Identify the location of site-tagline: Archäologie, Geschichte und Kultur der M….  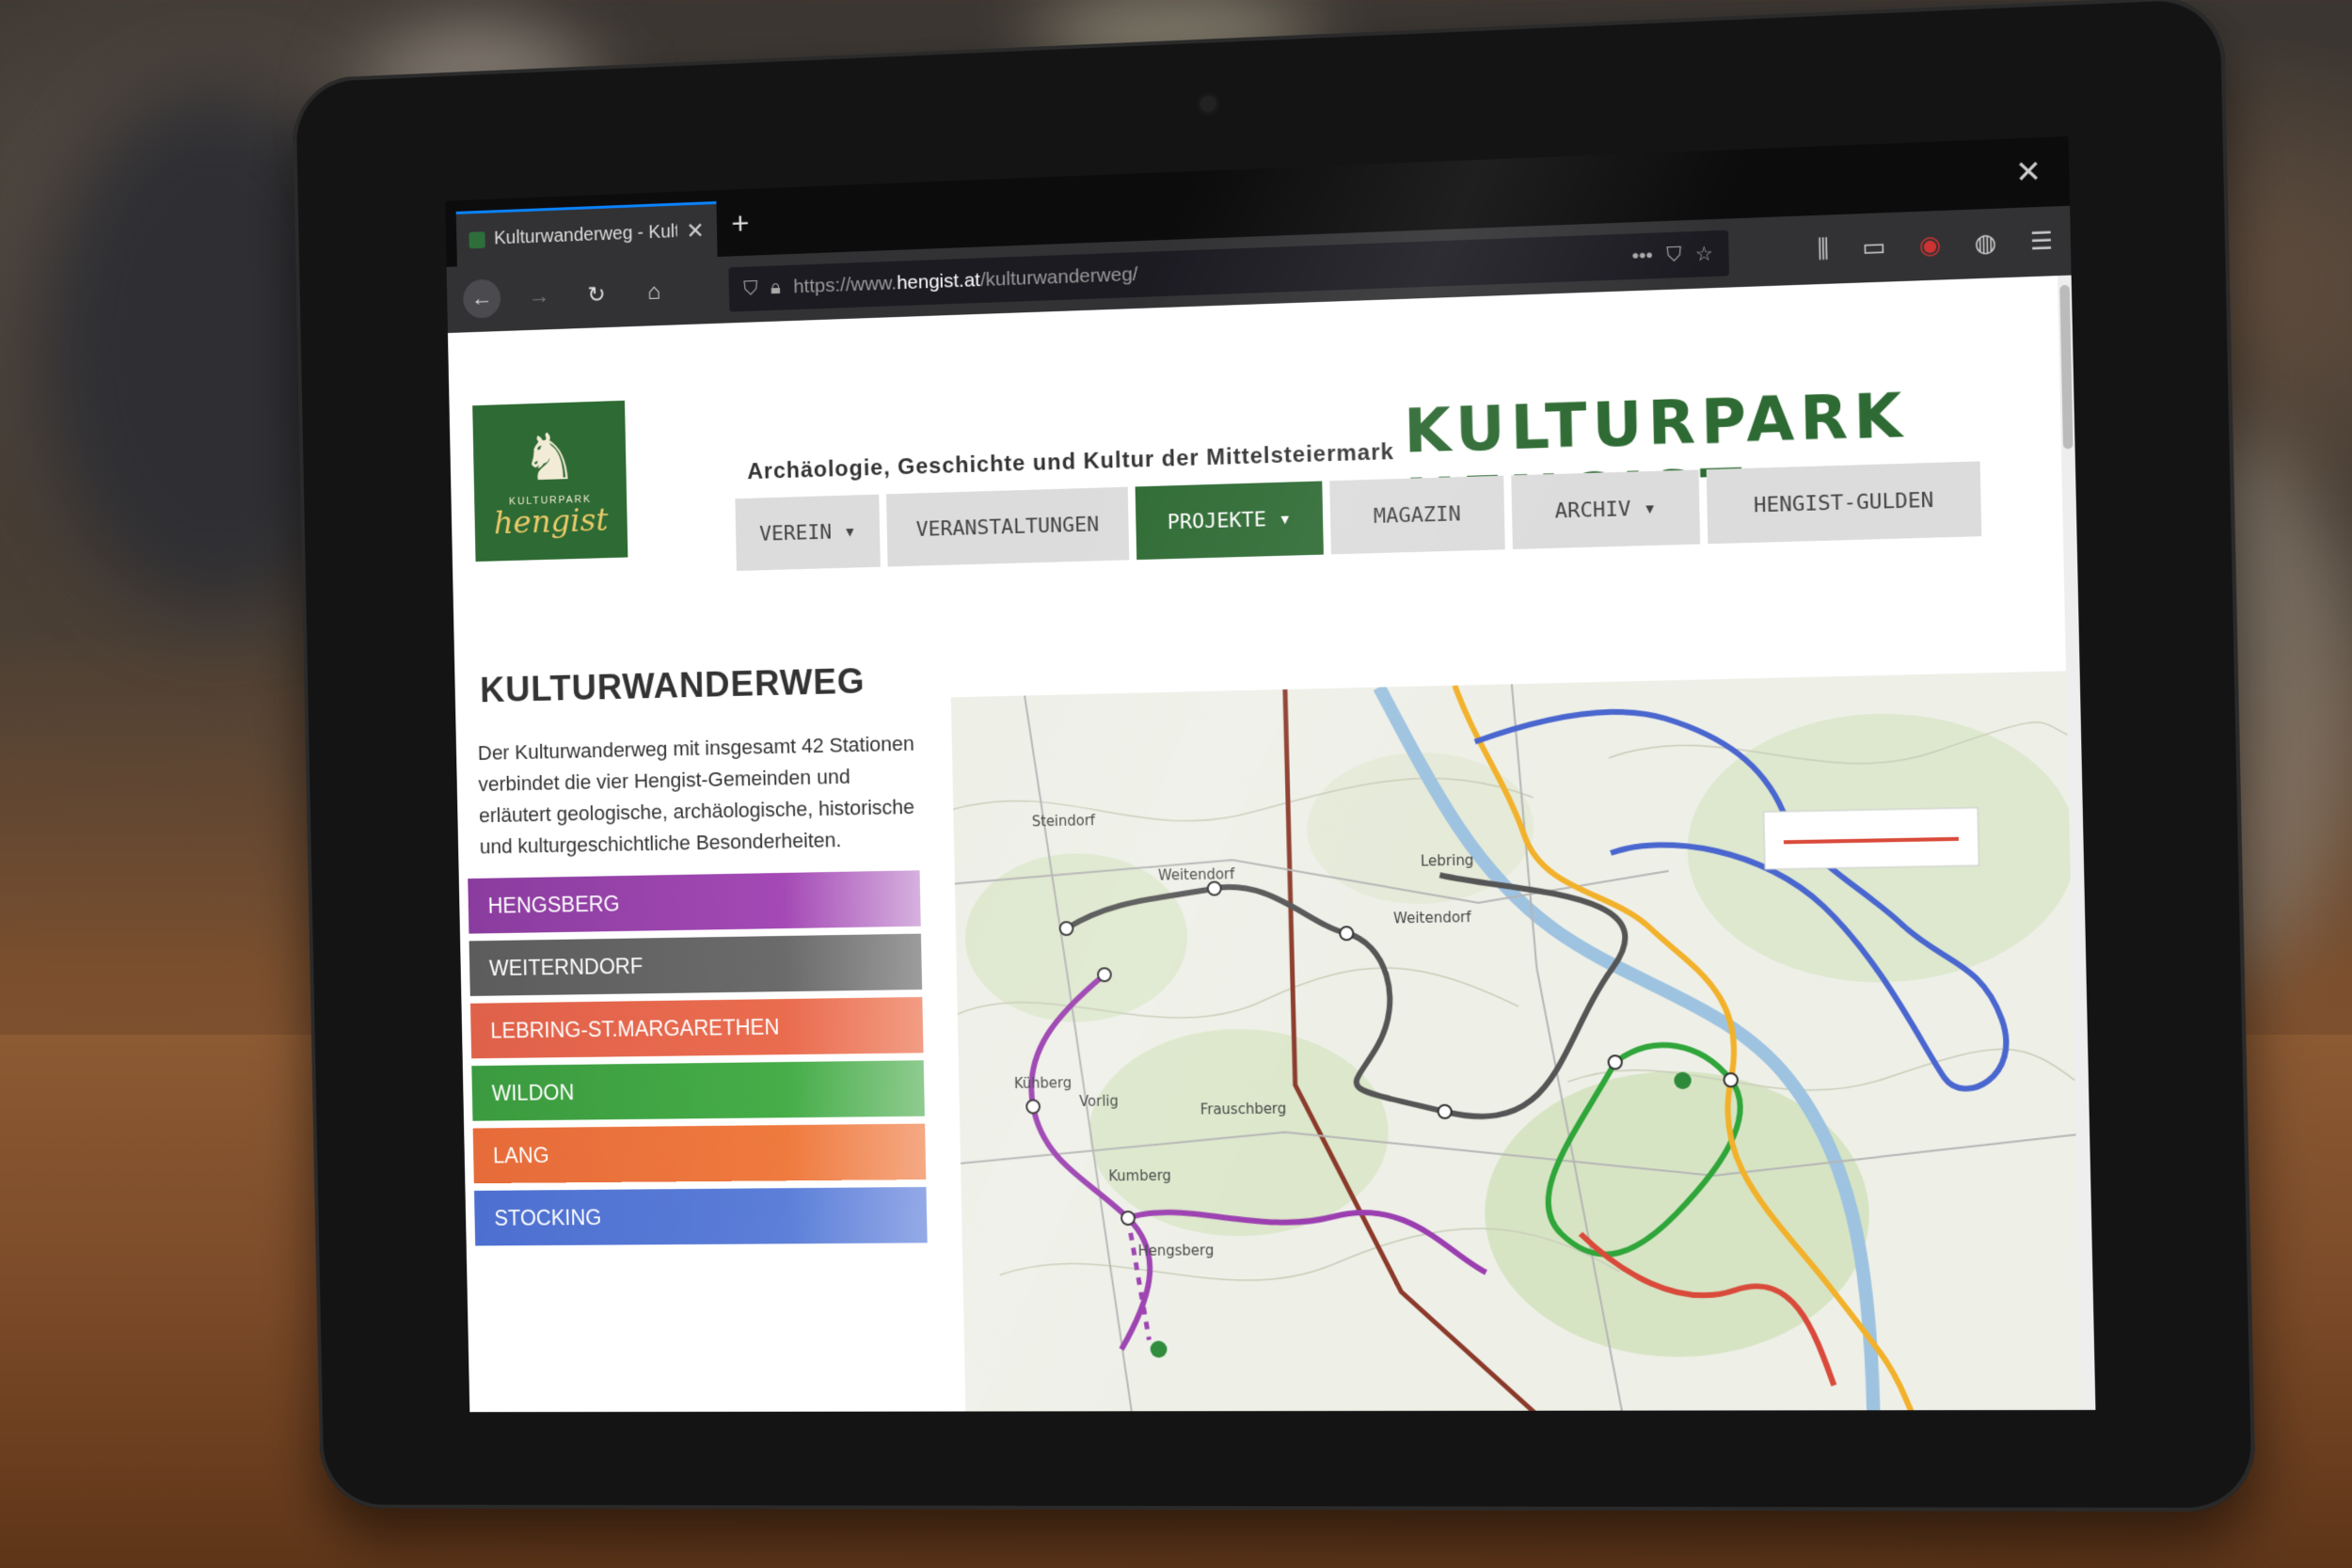
(1071, 461).